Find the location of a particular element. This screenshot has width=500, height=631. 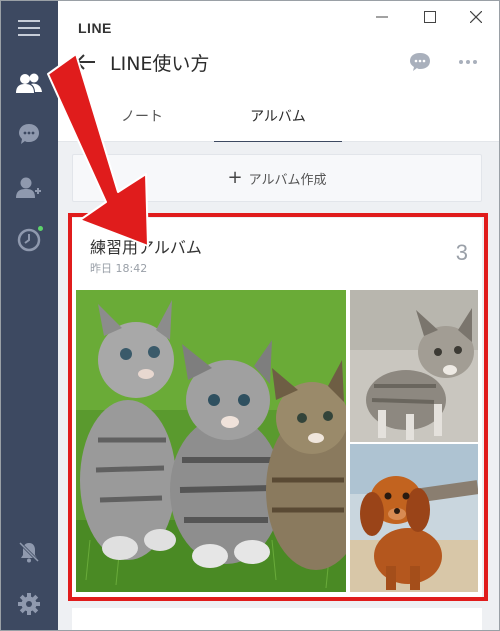

album-date: 昨日 18:42 is located at coordinates (119, 268).